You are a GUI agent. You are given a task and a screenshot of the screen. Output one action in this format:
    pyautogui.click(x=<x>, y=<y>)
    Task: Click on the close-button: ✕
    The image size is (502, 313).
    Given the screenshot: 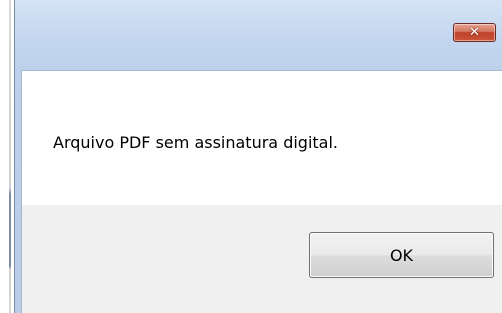 What is the action you would take?
    pyautogui.click(x=474, y=32)
    